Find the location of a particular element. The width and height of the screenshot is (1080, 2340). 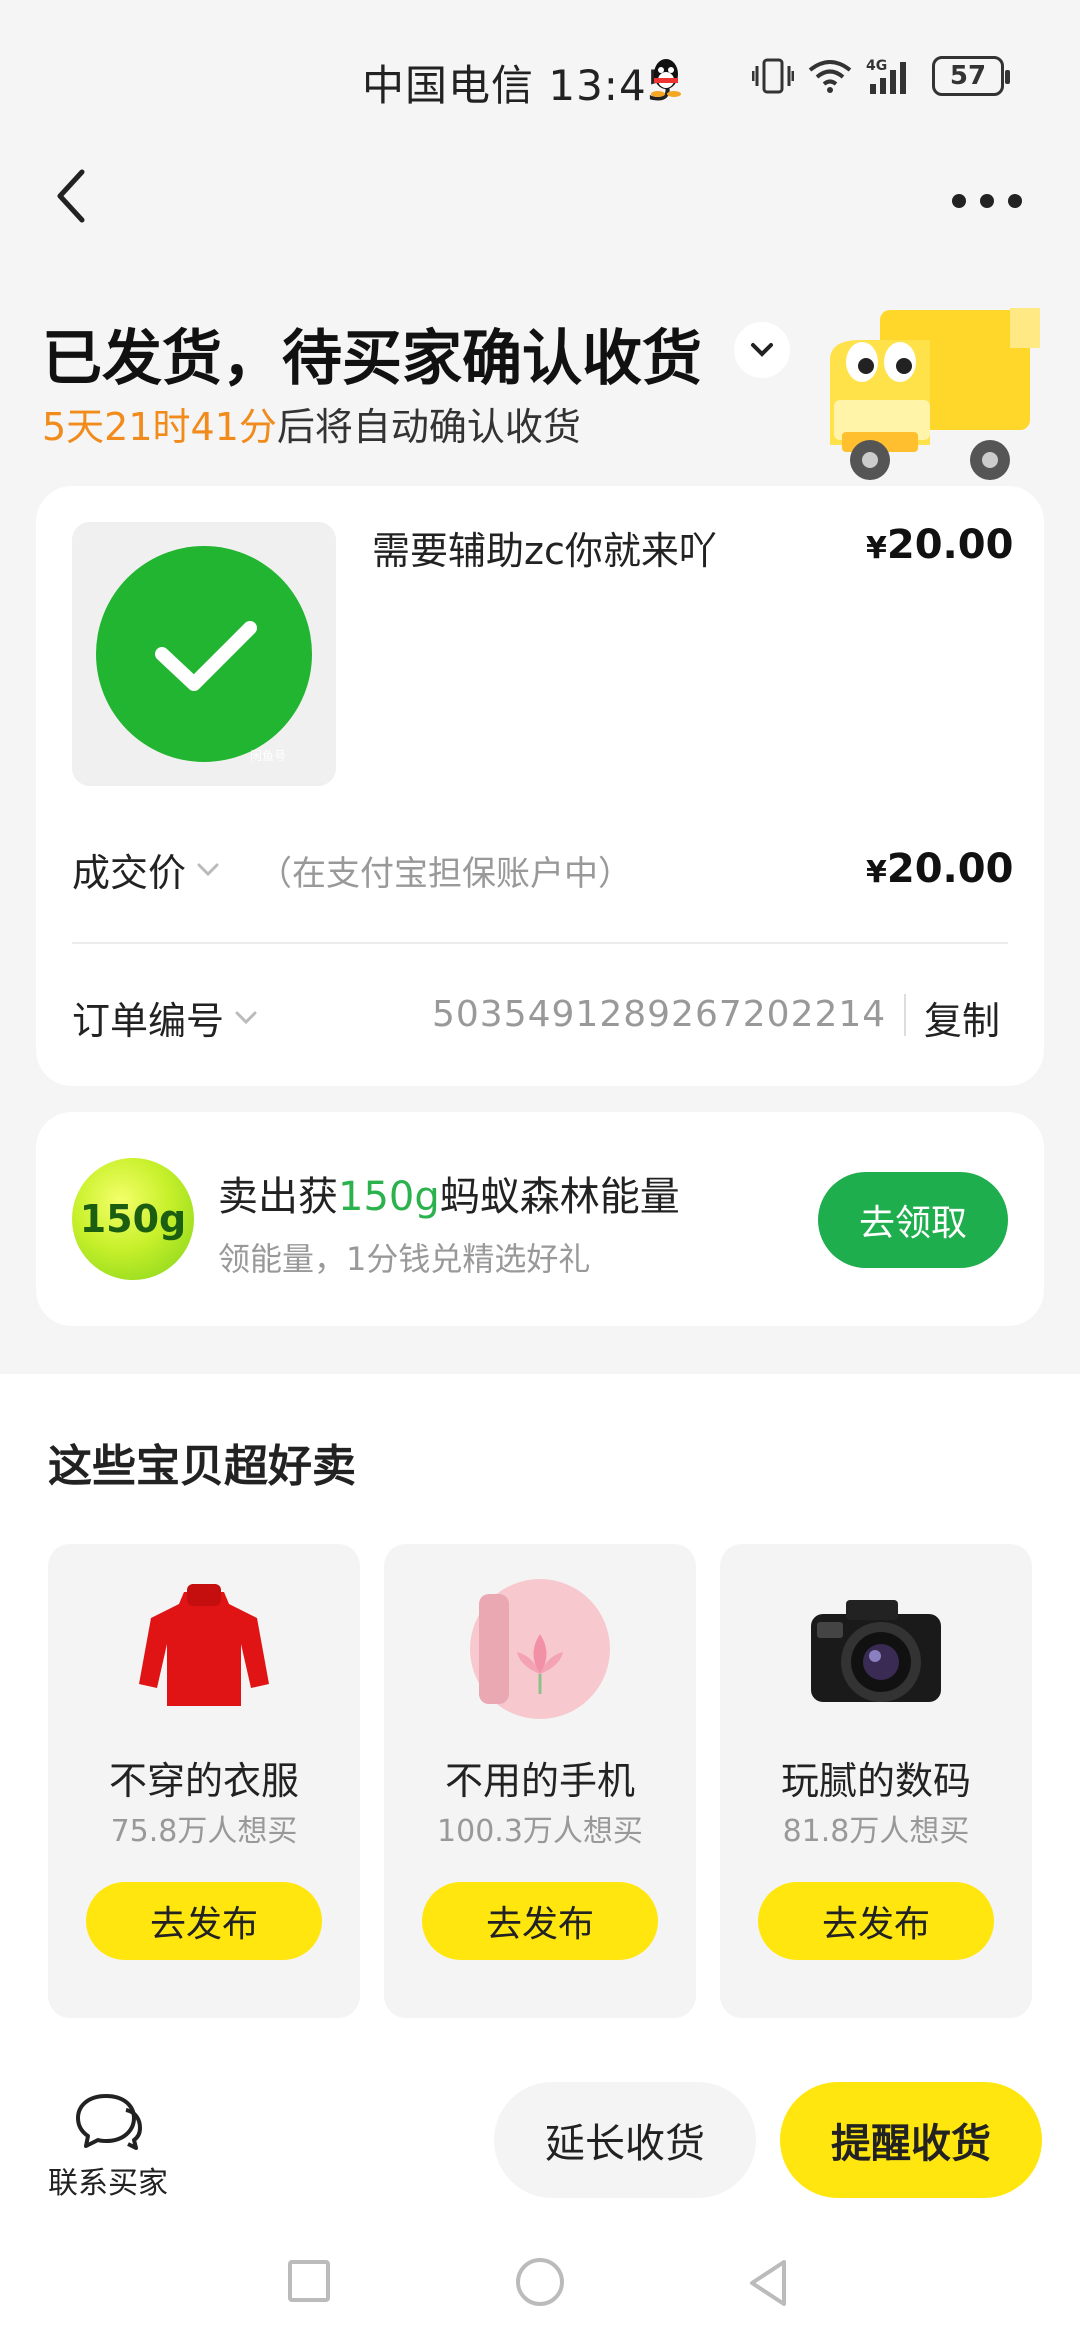

order-number-label: 订单编号 is located at coordinates (148, 1021).